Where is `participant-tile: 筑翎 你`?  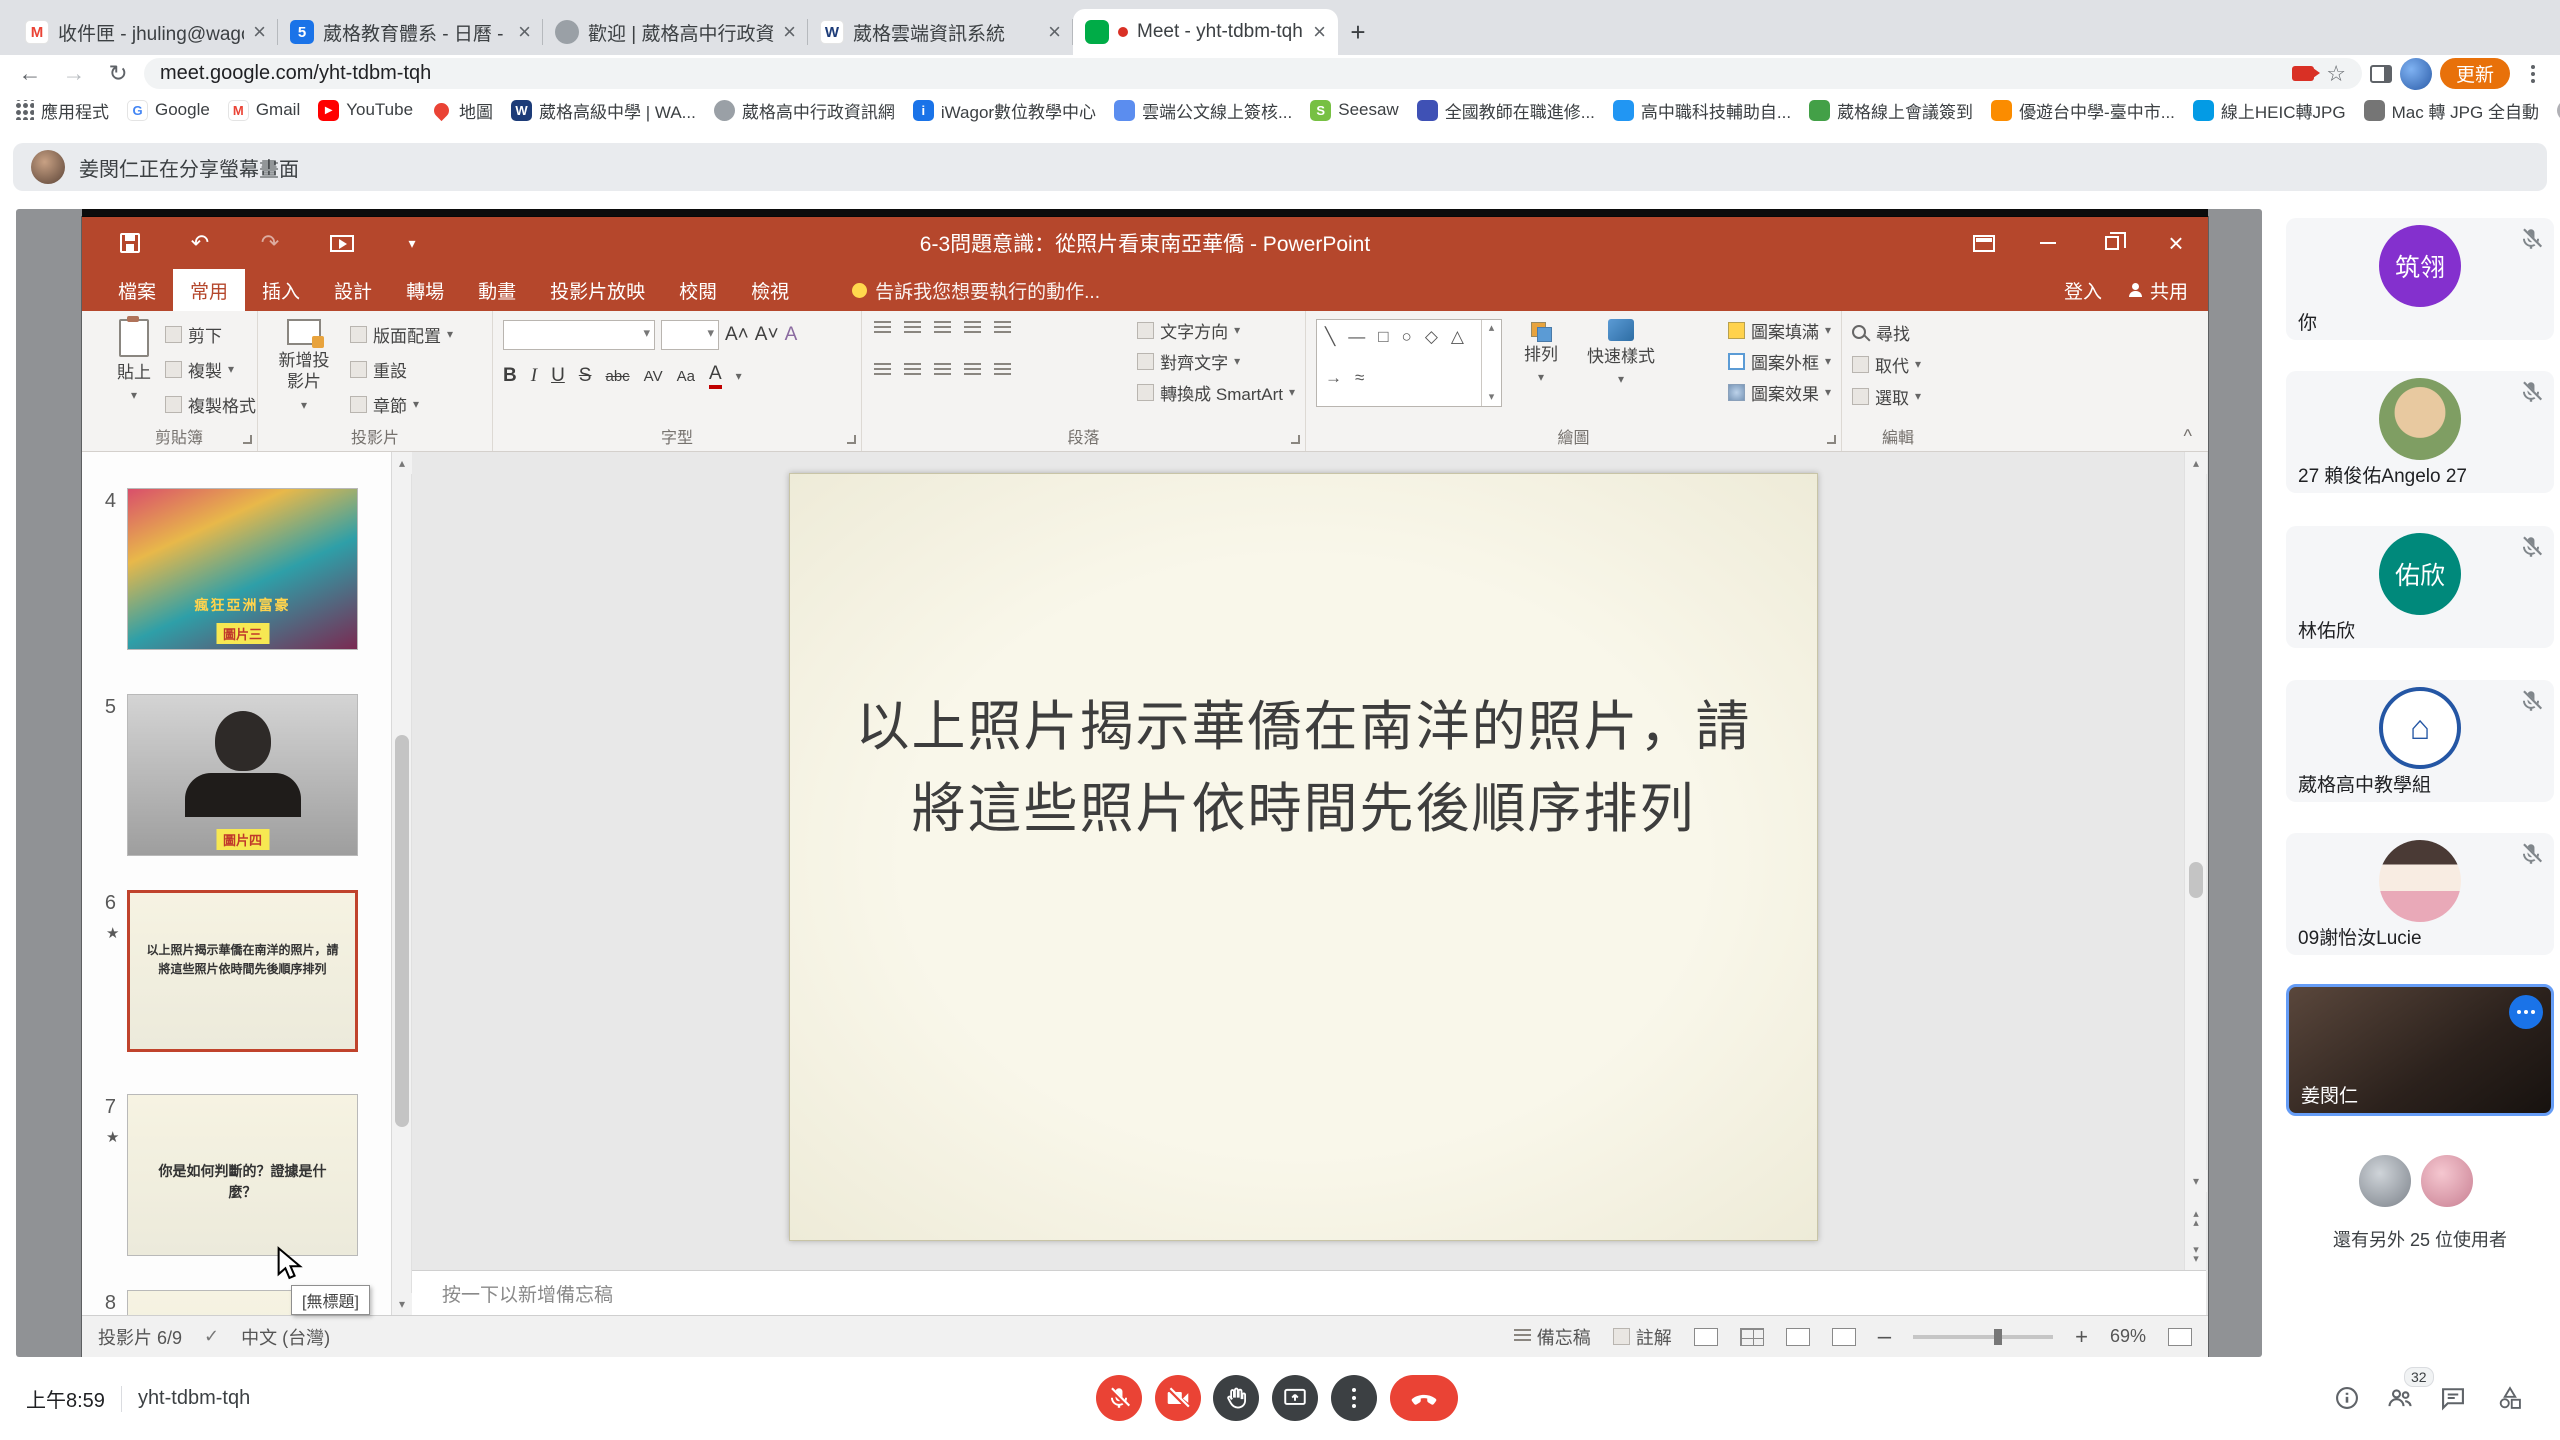
participant-tile: 筑翎 你 is located at coordinates (2420, 279).